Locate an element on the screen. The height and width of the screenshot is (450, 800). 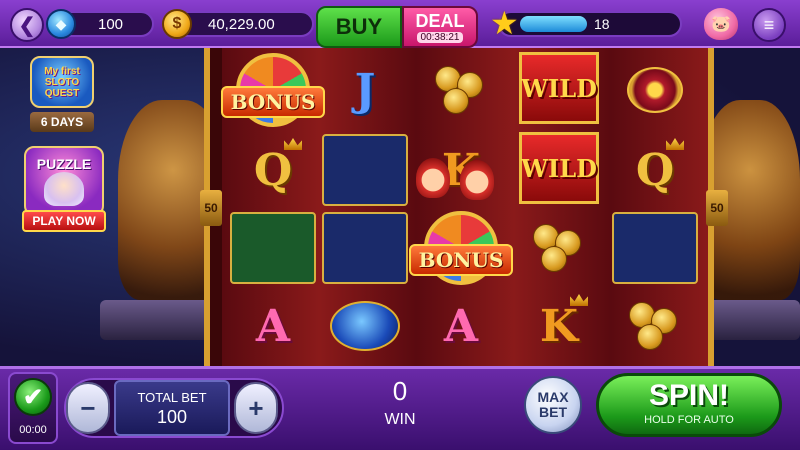
spin-button: SPIN! HOLD FOR AUTO is located at coordinates (689, 405).